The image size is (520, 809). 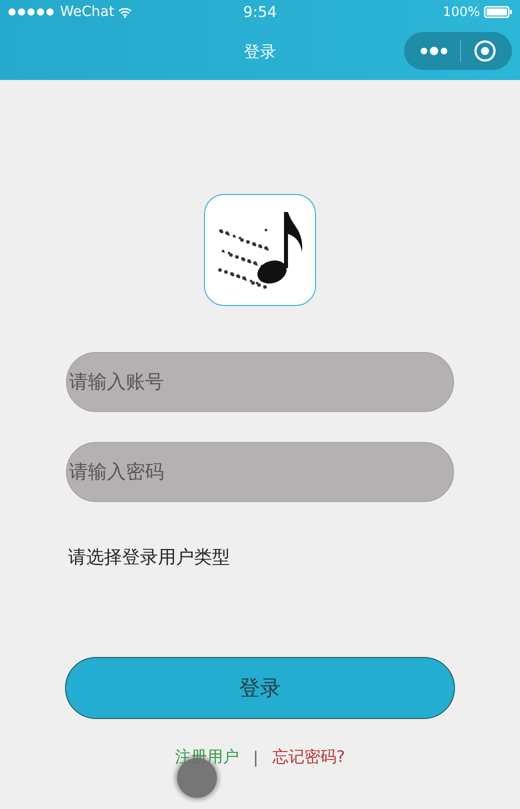 I want to click on more-icon, so click(x=434, y=51).